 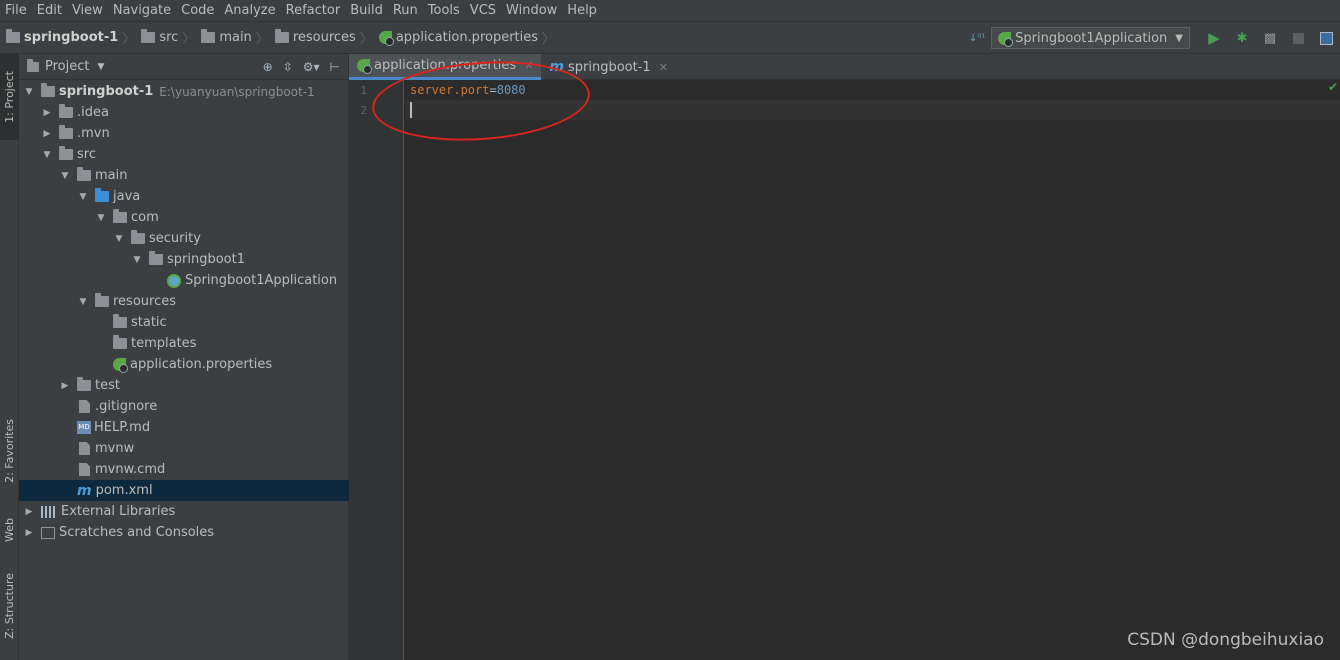 What do you see at coordinates (184, 217) in the screenshot?
I see `tree-item: ▼ com` at bounding box center [184, 217].